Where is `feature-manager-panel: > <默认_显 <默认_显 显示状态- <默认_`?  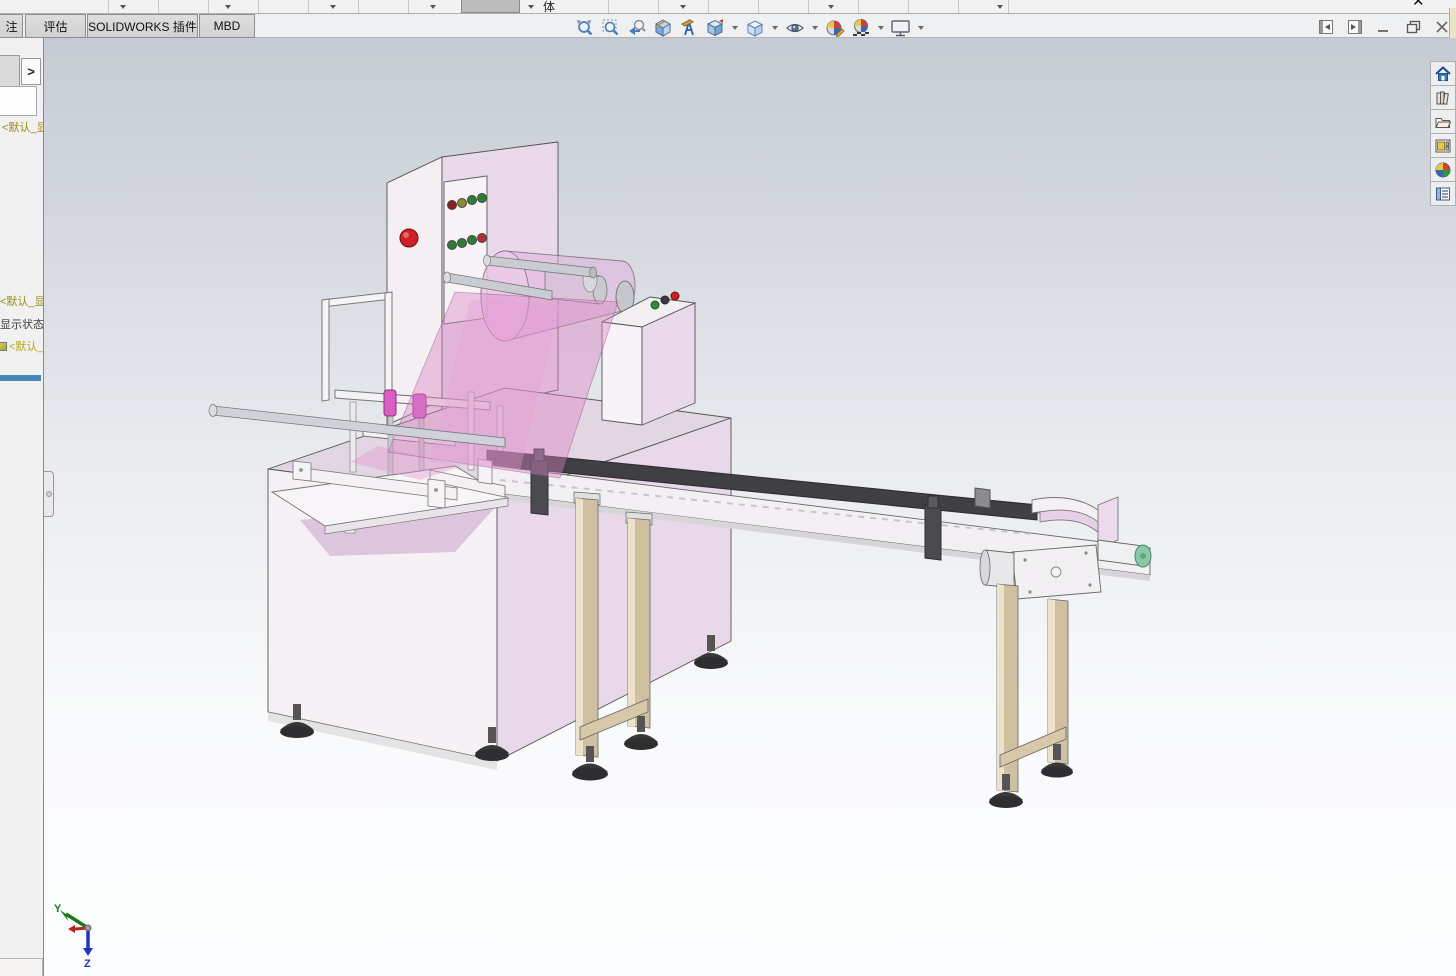
feature-manager-panel: > <默认_显 <默认_显 显示状态- <默认_ is located at coordinates (22, 507).